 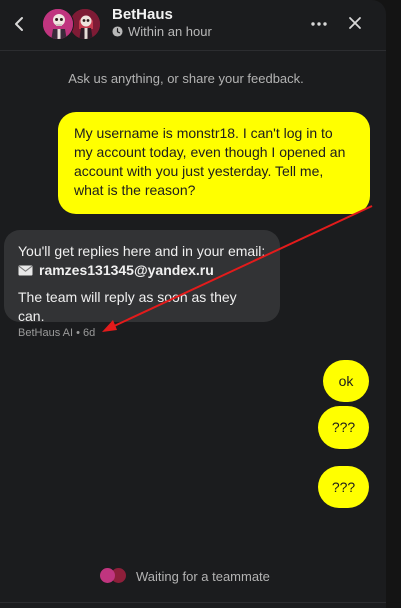 What do you see at coordinates (127, 306) in the screenshot?
I see `bot-message-line: The team will reply as soon as they can.` at bounding box center [127, 306].